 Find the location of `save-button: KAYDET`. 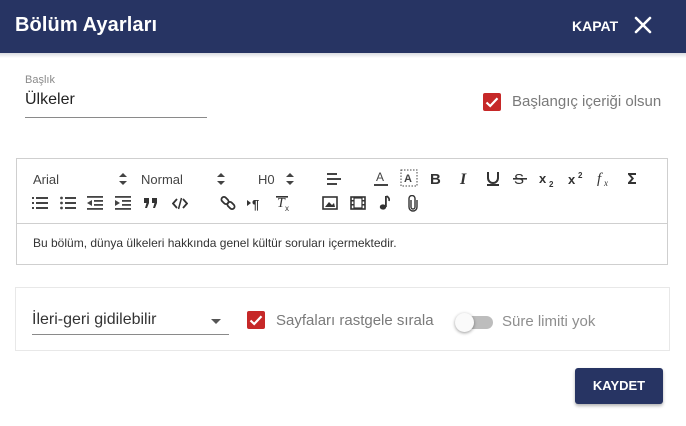

save-button: KAYDET is located at coordinates (619, 386).